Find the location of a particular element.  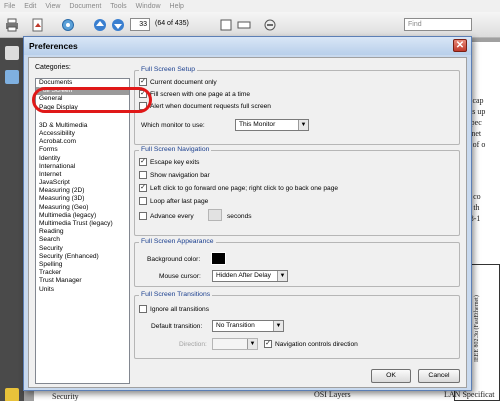

current-document-only-option: ✓ Current document only is located at coordinates (178, 82).